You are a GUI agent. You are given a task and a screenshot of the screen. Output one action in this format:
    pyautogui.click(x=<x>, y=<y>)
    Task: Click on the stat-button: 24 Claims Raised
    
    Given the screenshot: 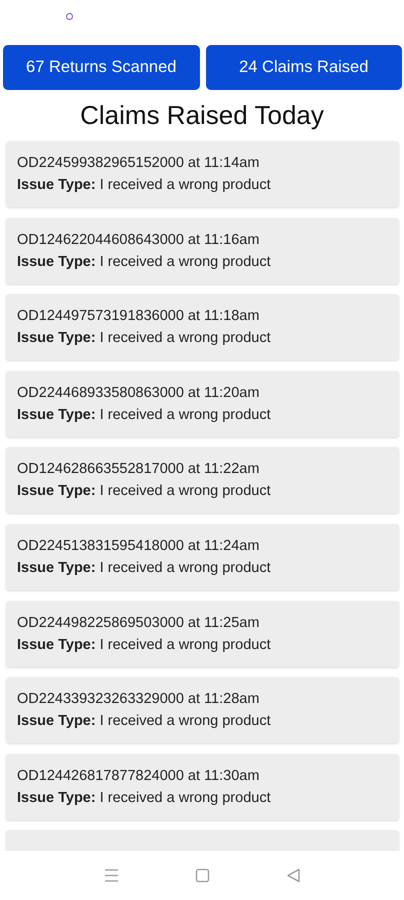 What is the action you would take?
    pyautogui.click(x=304, y=67)
    